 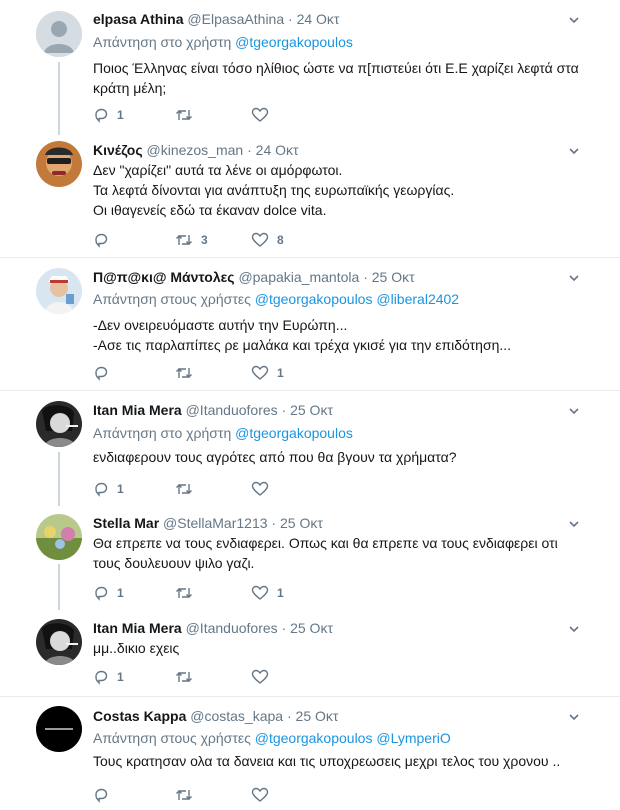 What do you see at coordinates (298, 277) in the screenshot?
I see `username: @papakia_mantola` at bounding box center [298, 277].